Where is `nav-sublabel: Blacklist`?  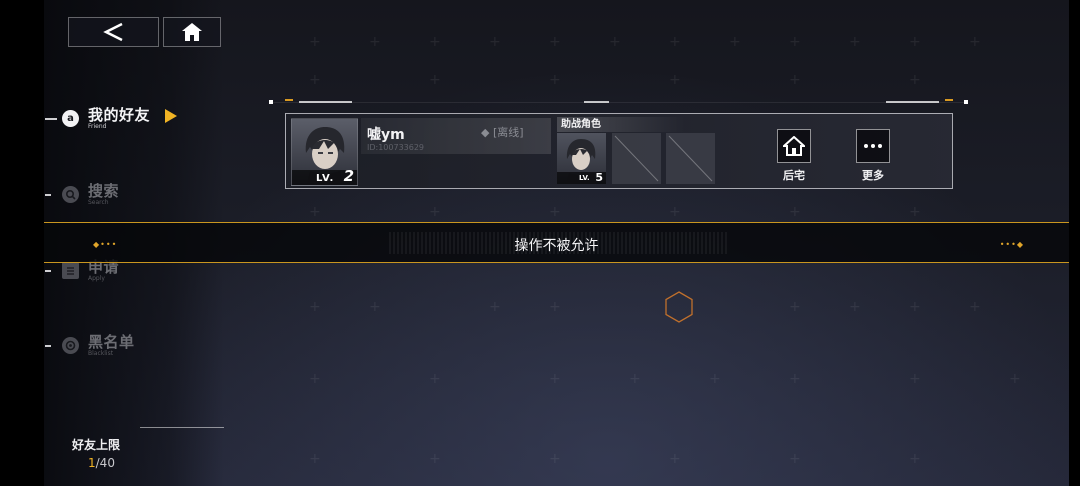
nav-sublabel: Blacklist is located at coordinates (101, 353).